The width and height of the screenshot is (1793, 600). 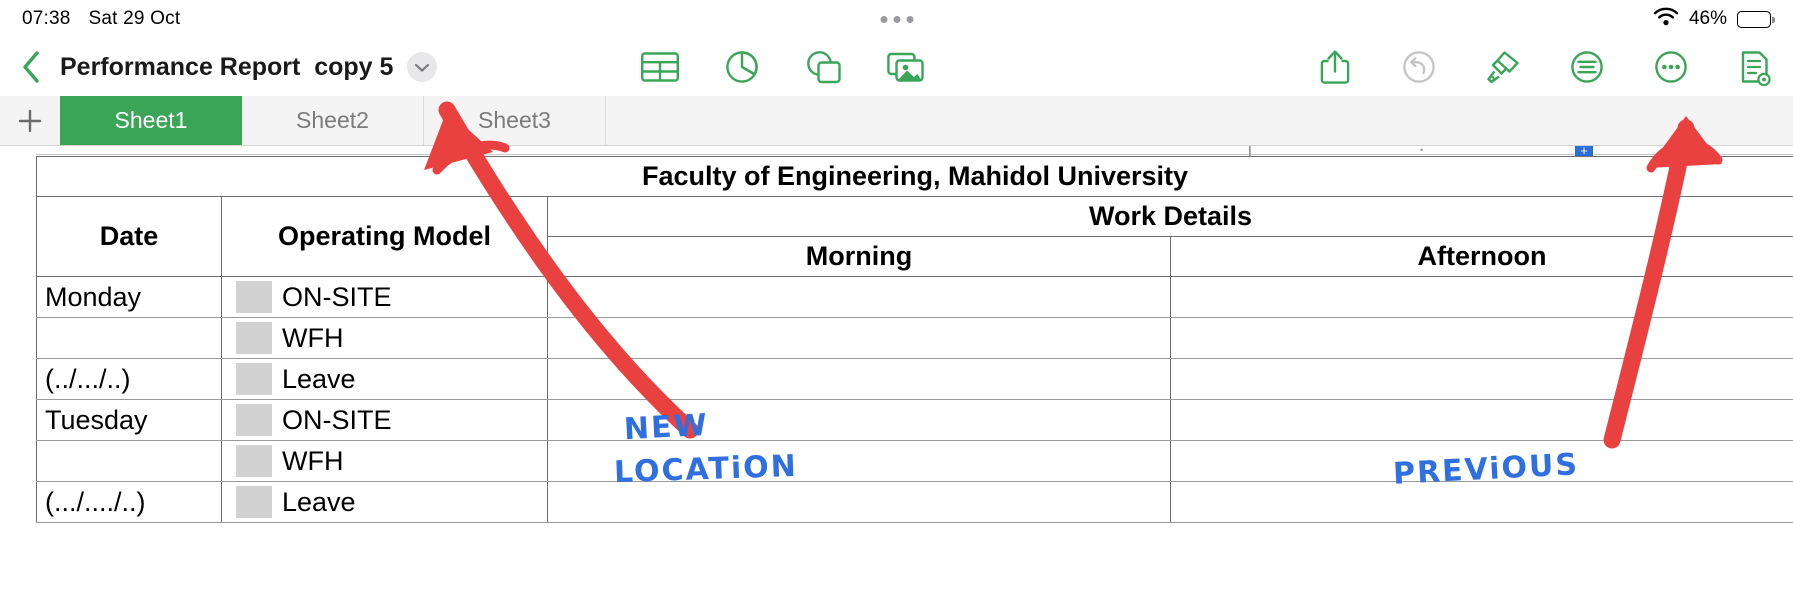 What do you see at coordinates (1335, 67) in the screenshot?
I see `share-icon` at bounding box center [1335, 67].